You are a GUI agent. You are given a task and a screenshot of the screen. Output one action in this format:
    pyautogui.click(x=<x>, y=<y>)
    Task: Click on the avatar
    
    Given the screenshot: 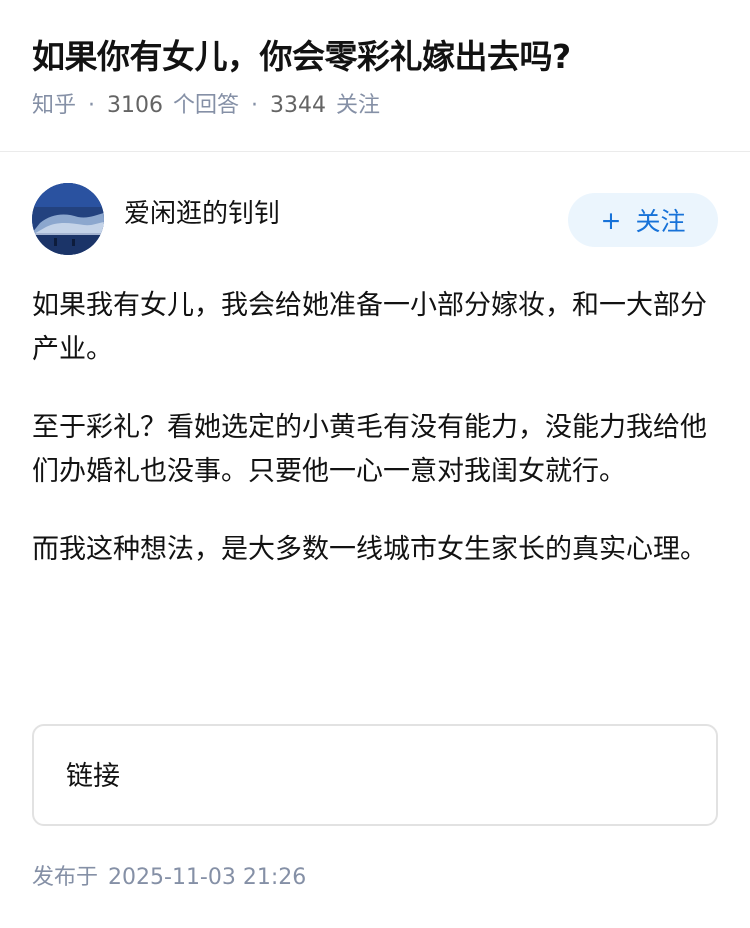 What is the action you would take?
    pyautogui.click(x=68, y=219)
    